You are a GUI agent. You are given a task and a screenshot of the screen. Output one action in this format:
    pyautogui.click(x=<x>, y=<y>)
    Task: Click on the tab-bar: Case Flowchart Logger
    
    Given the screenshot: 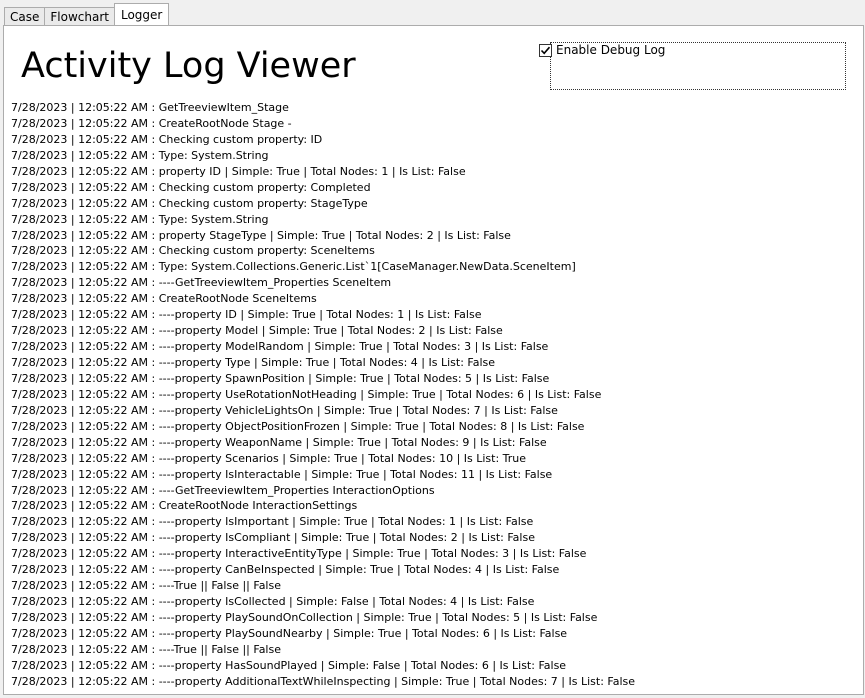 What is the action you would take?
    pyautogui.click(x=87, y=14)
    